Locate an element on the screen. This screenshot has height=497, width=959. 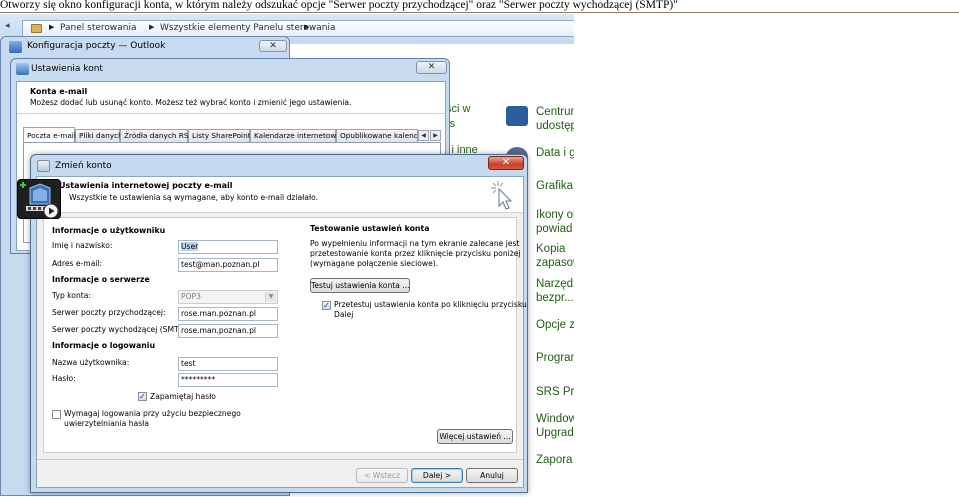
divider is located at coordinates (231, 113).